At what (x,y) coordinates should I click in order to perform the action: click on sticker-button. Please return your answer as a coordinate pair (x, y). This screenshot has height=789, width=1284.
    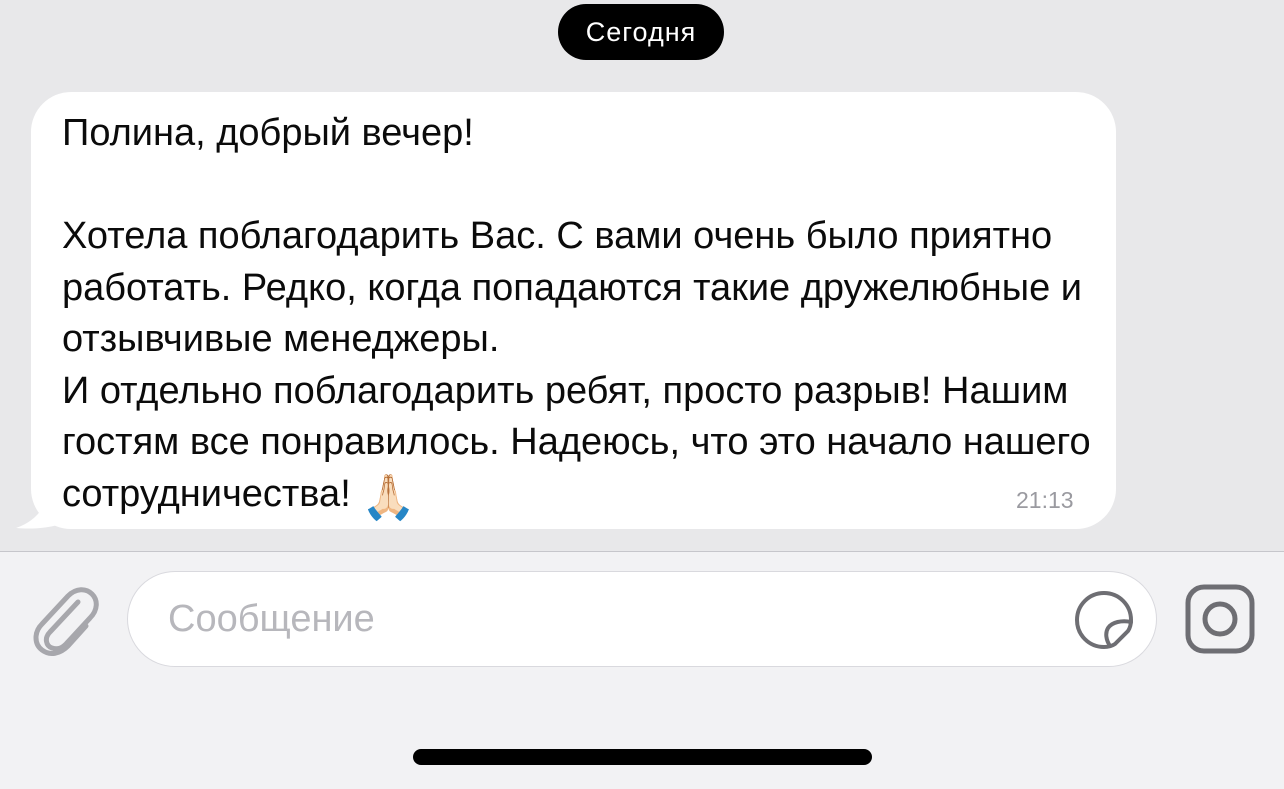
    Looking at the image, I should click on (1104, 620).